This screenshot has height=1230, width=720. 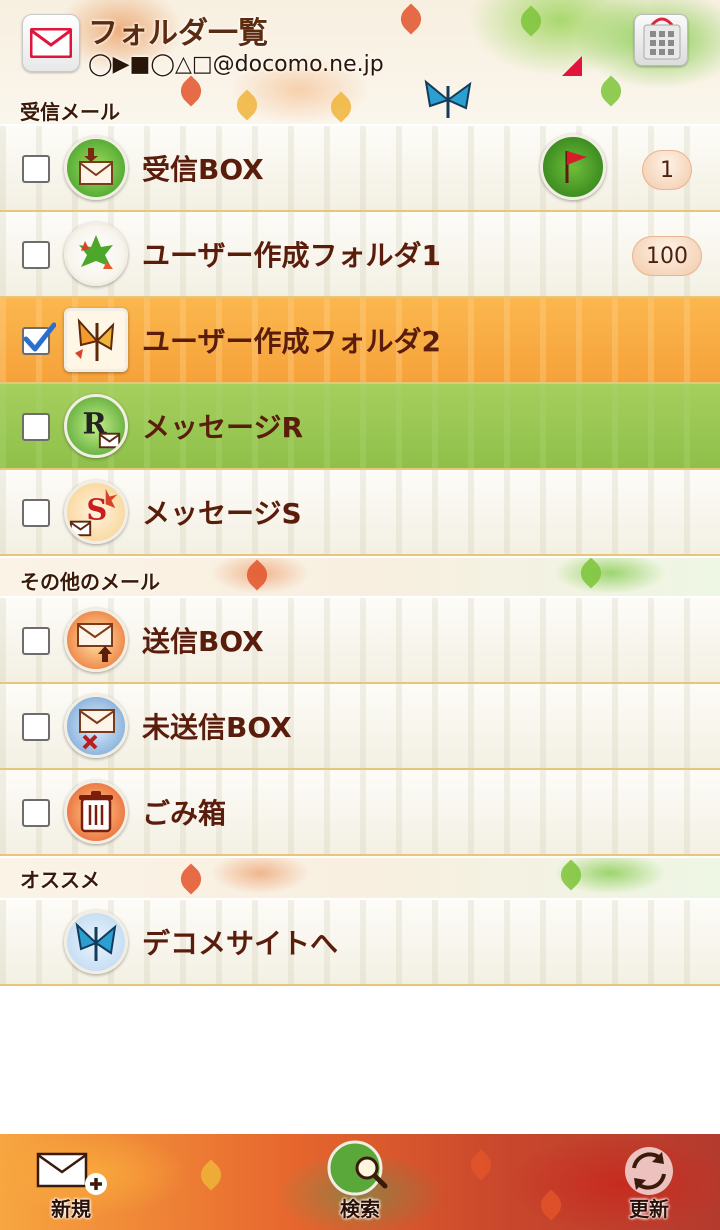 What do you see at coordinates (96, 942) in the screenshot?
I see `deco-site-icon` at bounding box center [96, 942].